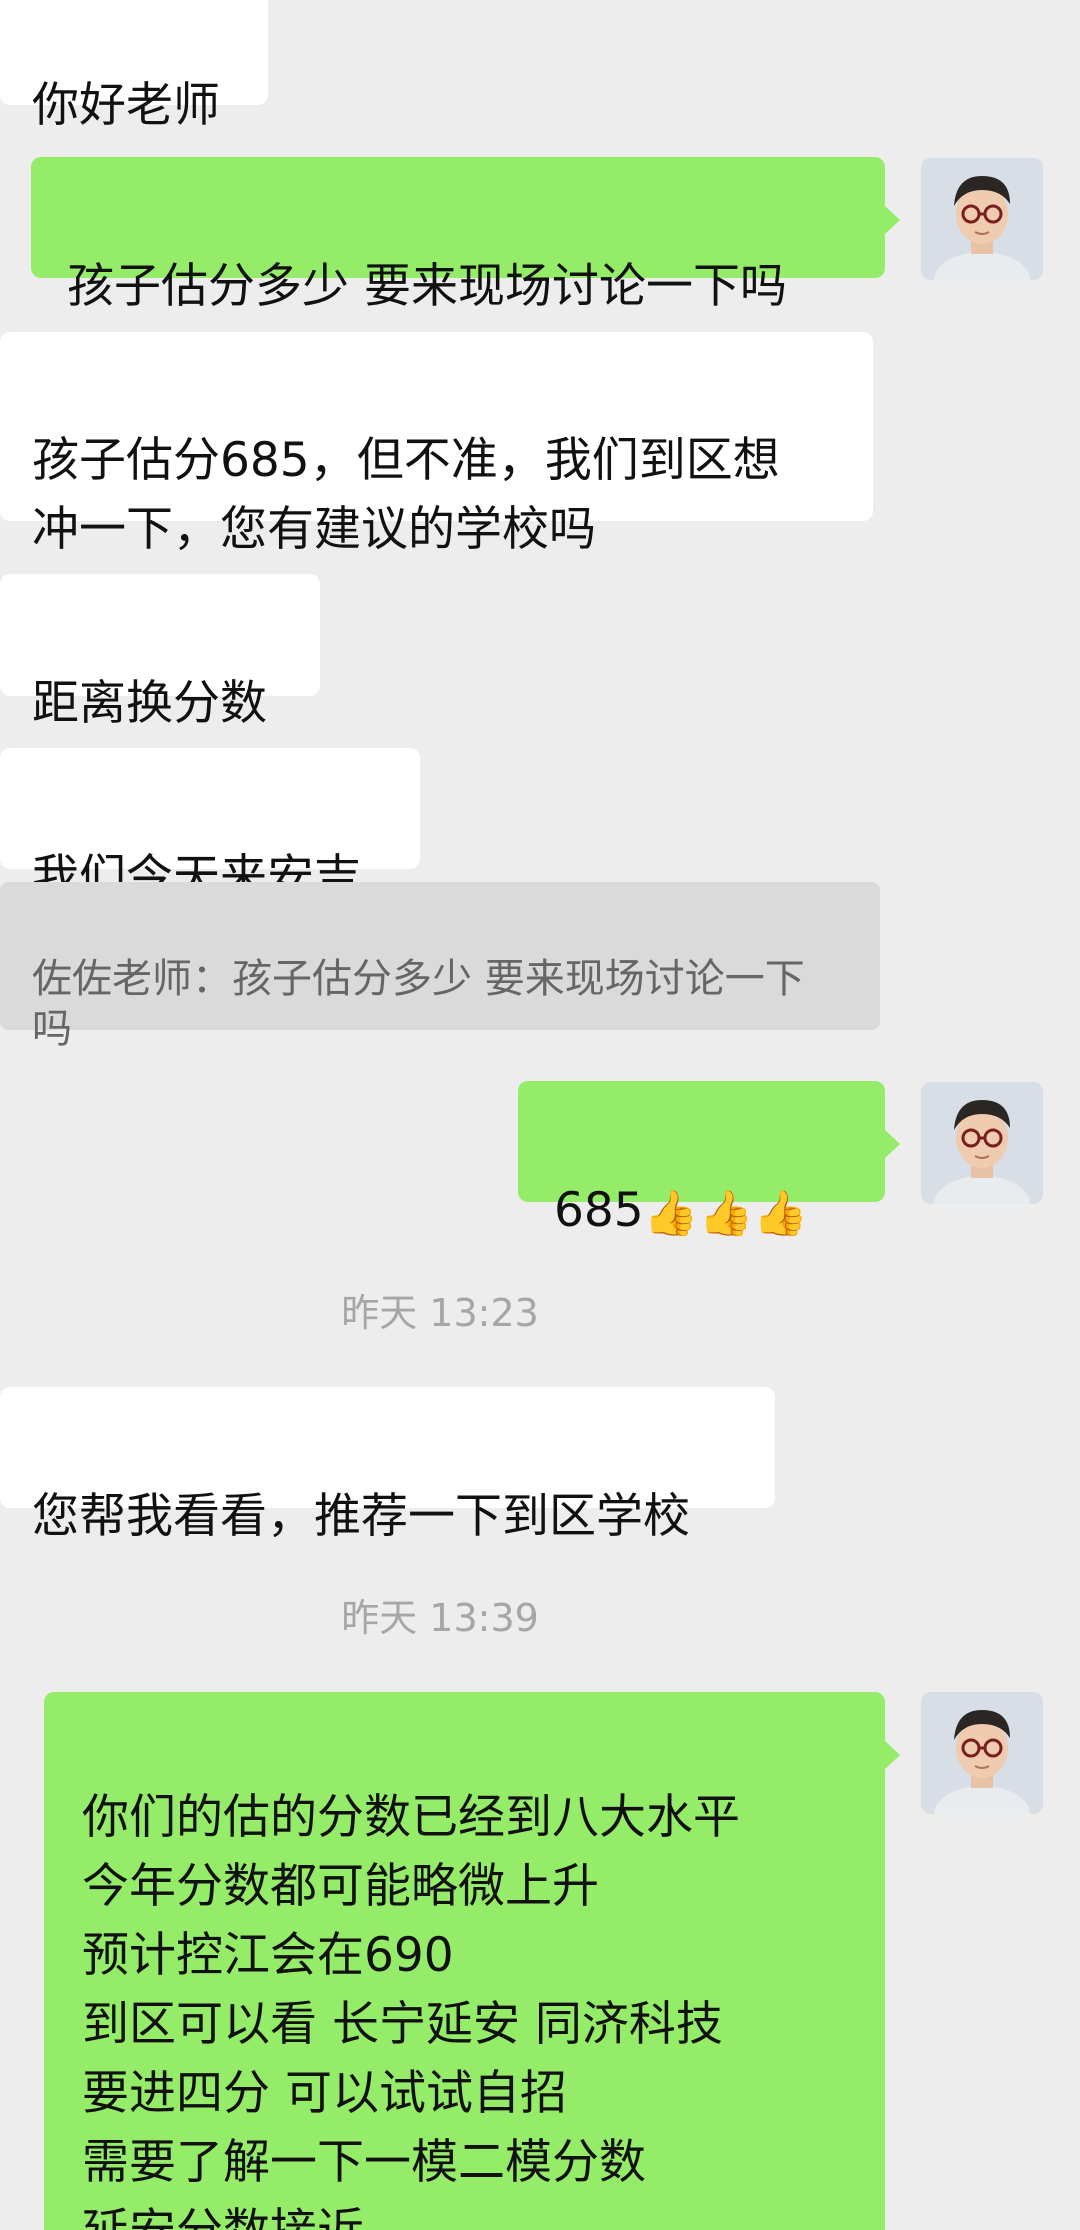  What do you see at coordinates (210, 826) in the screenshot?
I see `incoming-message-bubble: 我们今天来安吉` at bounding box center [210, 826].